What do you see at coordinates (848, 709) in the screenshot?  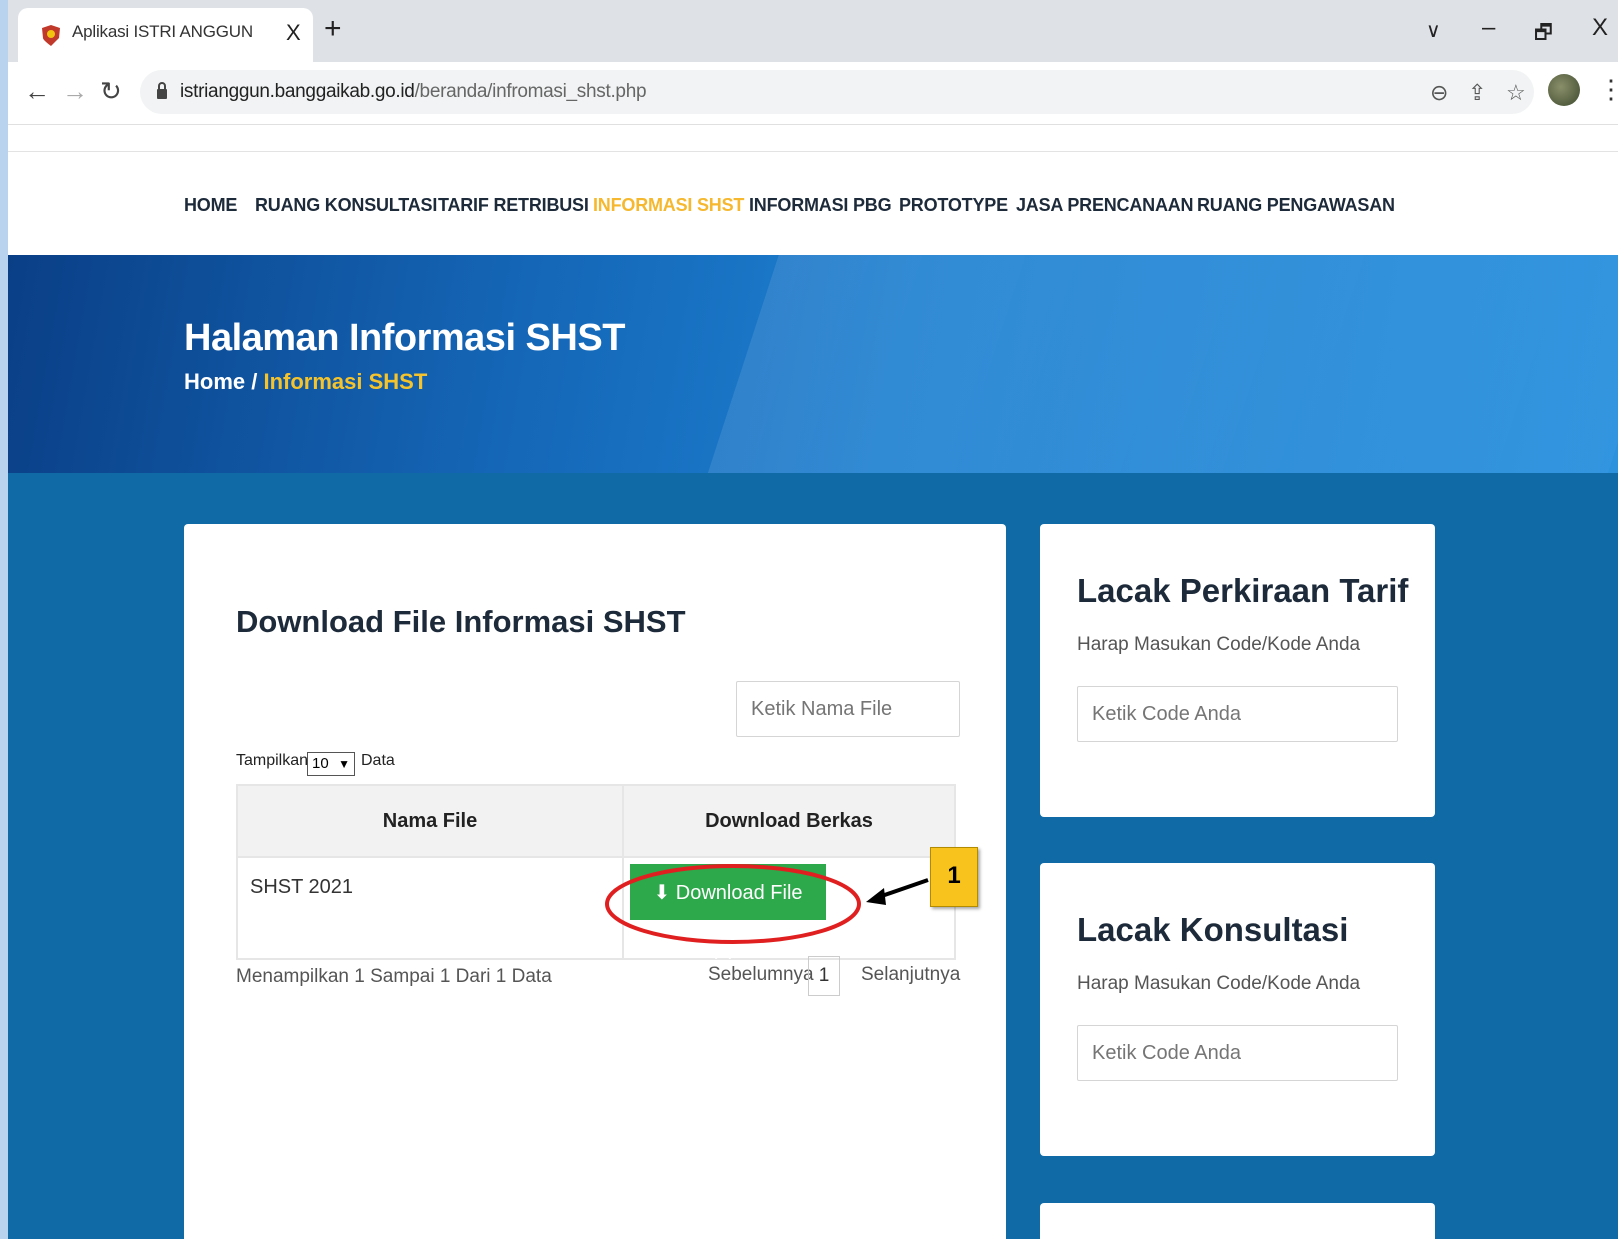 I see `file-search-input` at bounding box center [848, 709].